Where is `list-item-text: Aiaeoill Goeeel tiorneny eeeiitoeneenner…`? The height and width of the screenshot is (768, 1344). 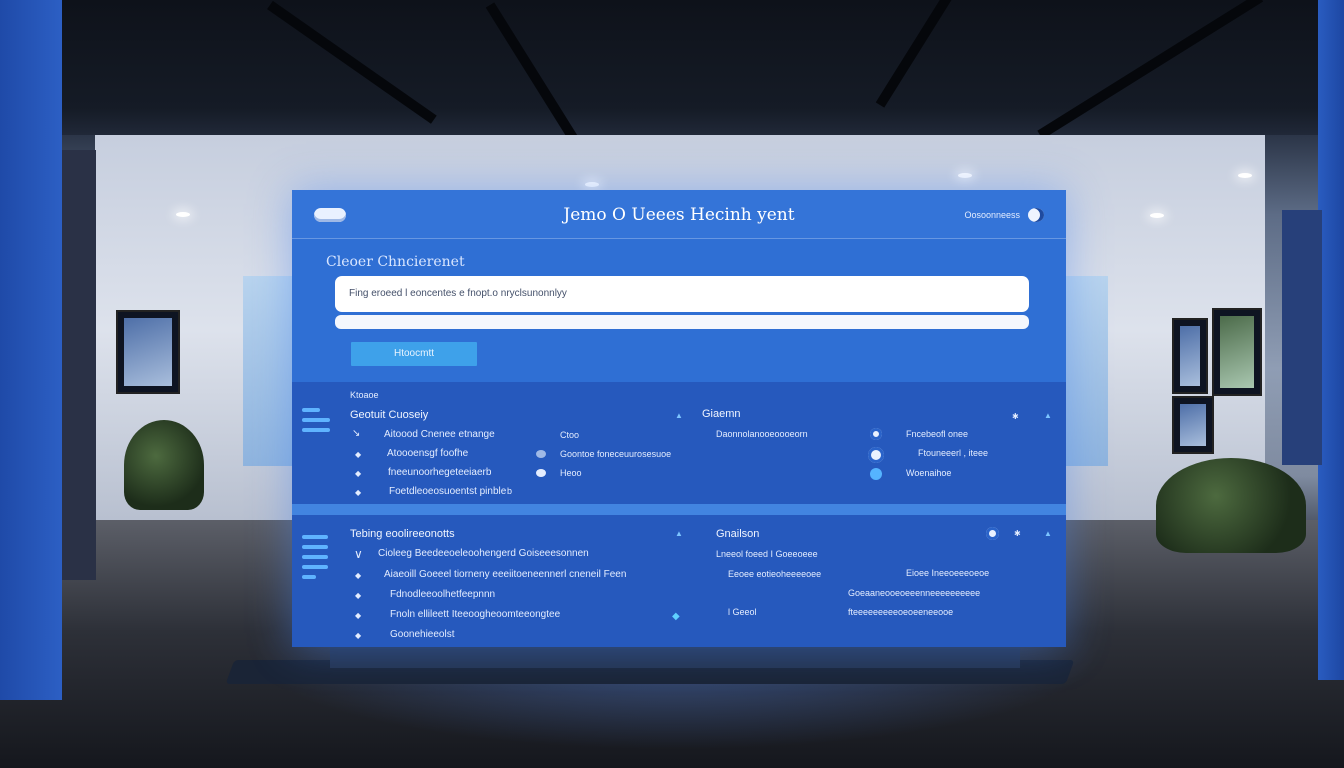
list-item-text: Aiaeoill Goeeel tiorneny eeeiitoeneenner… is located at coordinates (505, 574).